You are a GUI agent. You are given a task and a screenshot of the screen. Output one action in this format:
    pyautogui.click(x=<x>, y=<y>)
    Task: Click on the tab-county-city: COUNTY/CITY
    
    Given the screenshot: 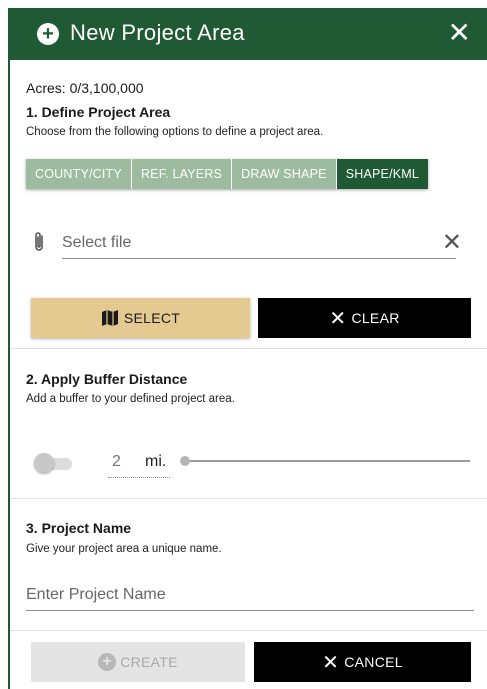 What is the action you would take?
    pyautogui.click(x=79, y=174)
    